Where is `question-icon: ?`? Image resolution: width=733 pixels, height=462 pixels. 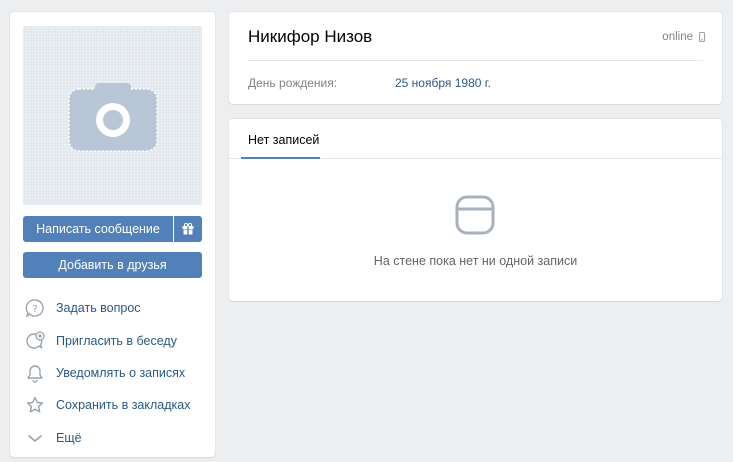 question-icon: ? is located at coordinates (35, 308).